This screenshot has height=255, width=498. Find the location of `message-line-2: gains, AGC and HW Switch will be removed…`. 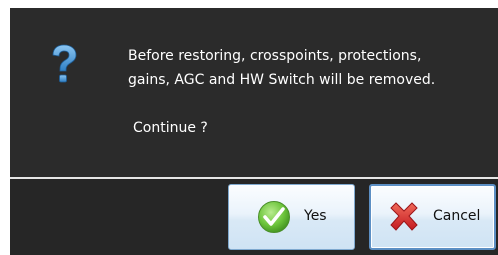

message-line-2: gains, AGC and HW Switch will be removed… is located at coordinates (282, 80).